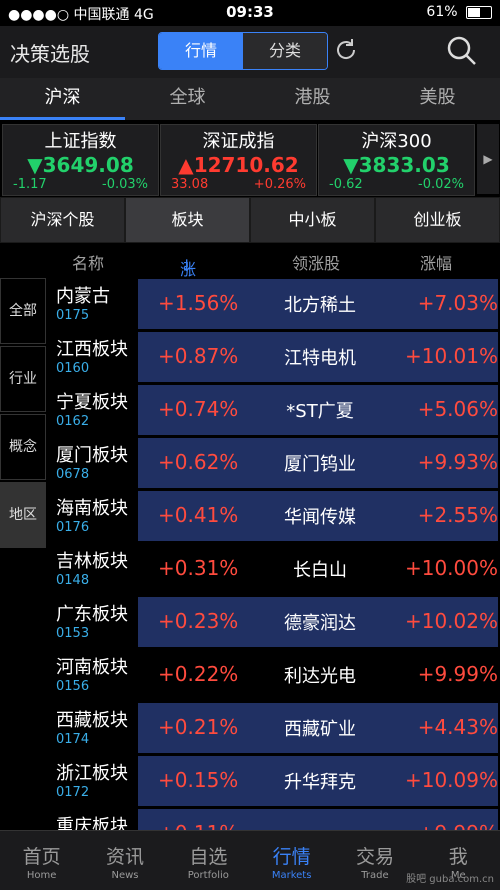 This screenshot has height=890, width=500. I want to click on tab-label: 首页, so click(41, 857).